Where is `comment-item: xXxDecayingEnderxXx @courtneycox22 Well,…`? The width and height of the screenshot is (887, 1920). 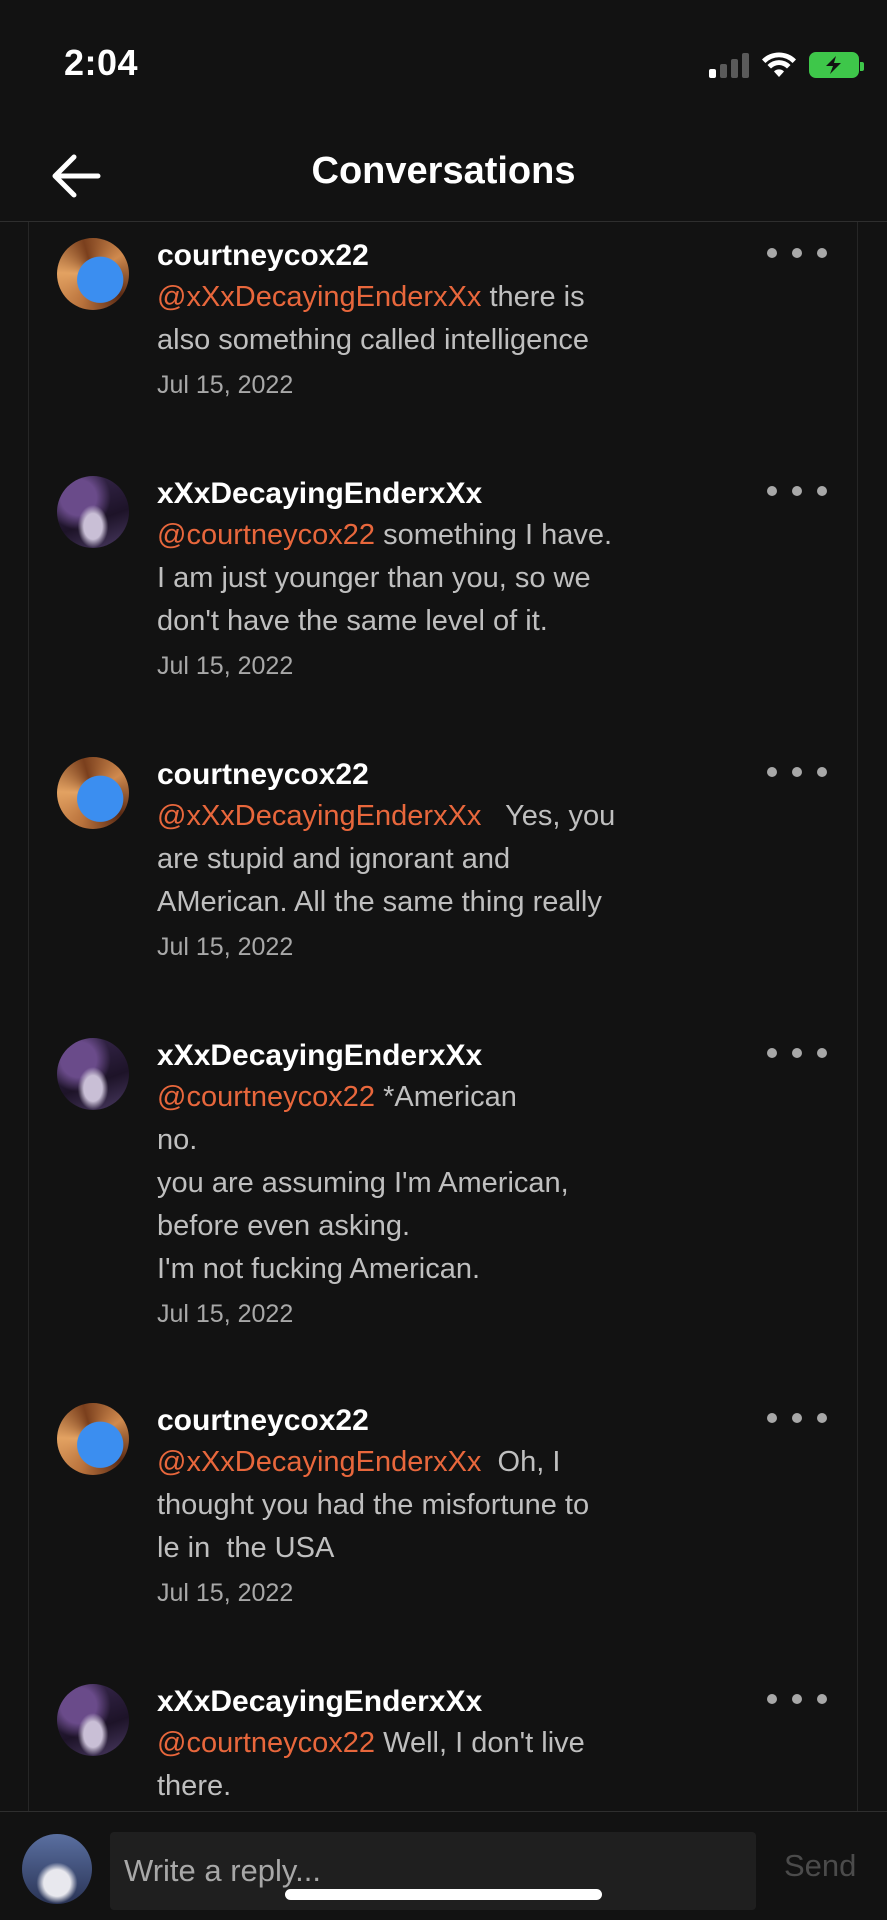 comment-item: xXxDecayingEnderxXx @courtneycox22 Well,… is located at coordinates (443, 1748).